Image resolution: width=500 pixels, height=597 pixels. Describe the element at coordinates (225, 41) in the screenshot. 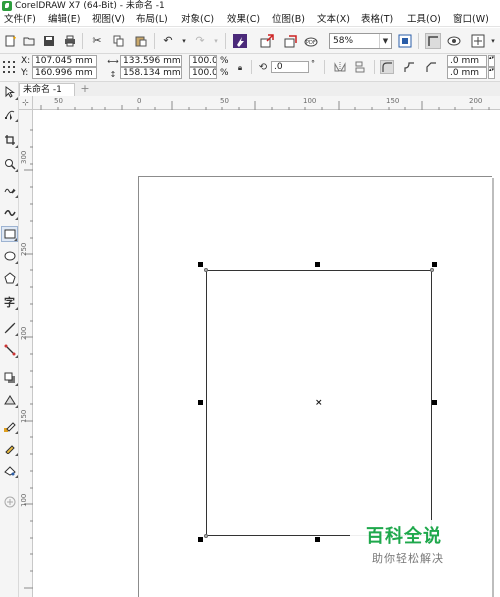

I see `toolbar-separator` at that location.